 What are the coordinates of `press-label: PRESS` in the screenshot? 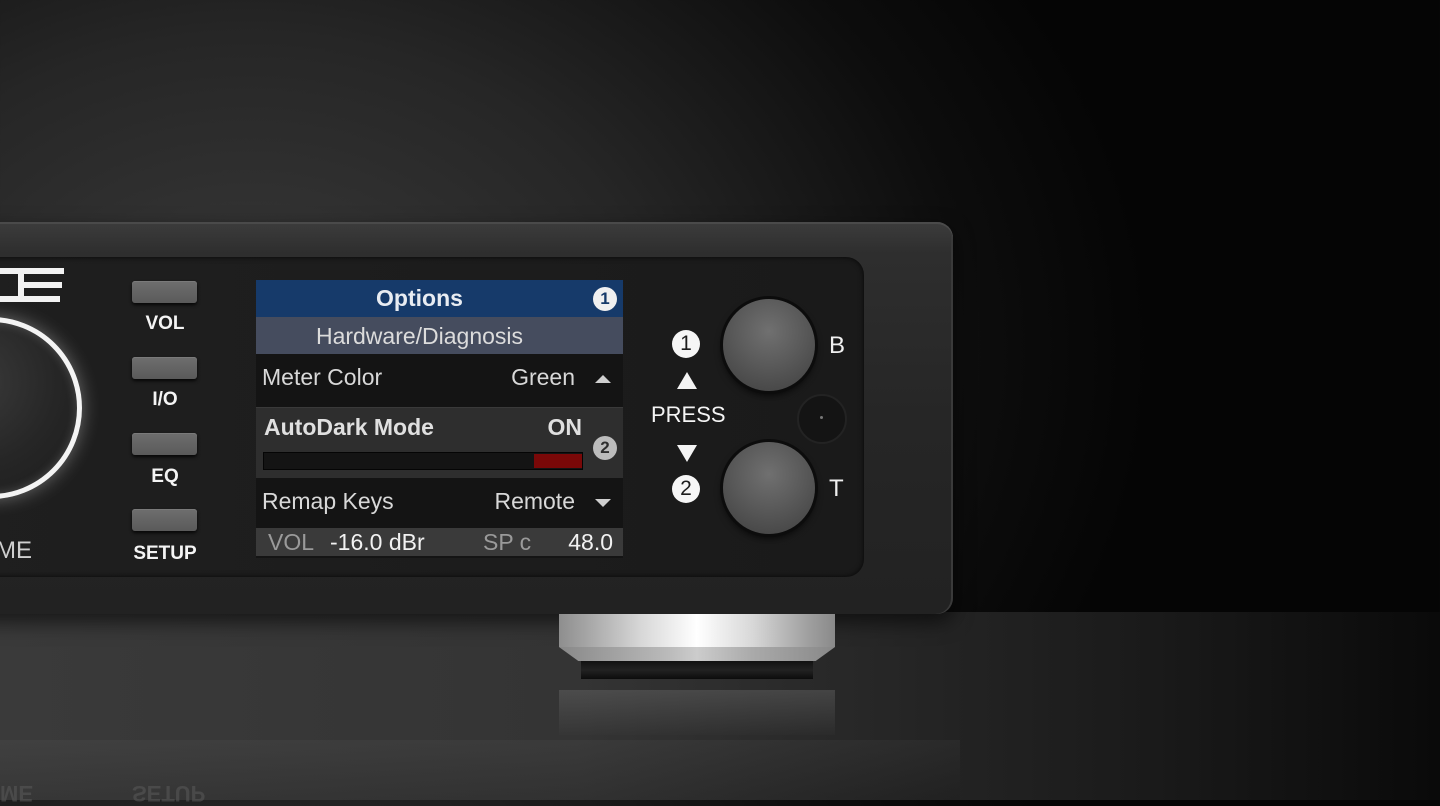 It's located at (688, 414).